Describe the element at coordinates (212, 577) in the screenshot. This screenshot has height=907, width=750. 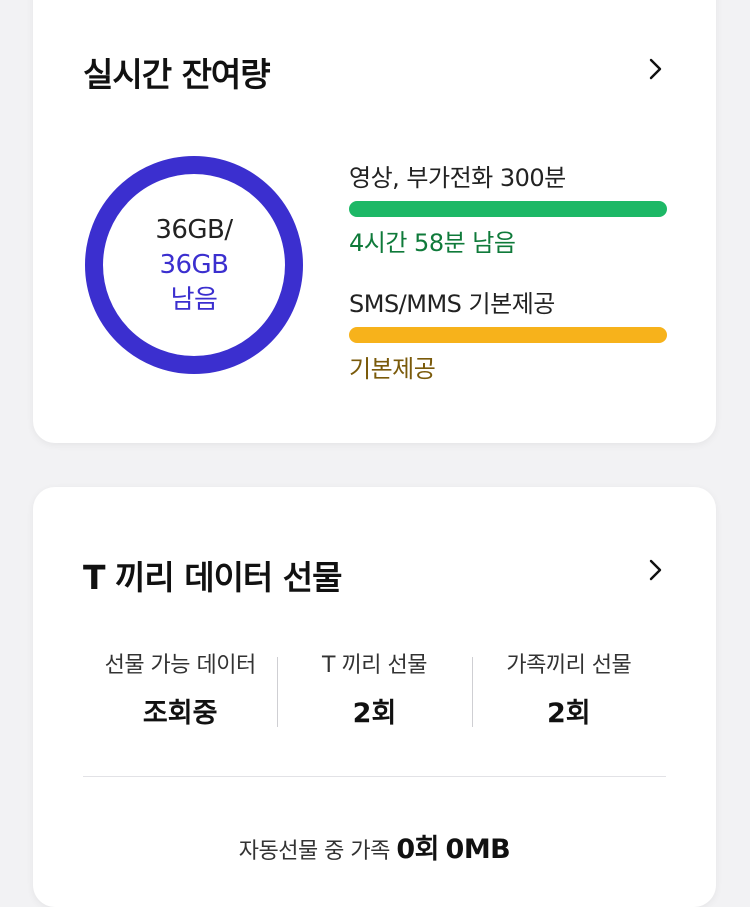
I see `gift-title: T 끼리 데이터 선물` at that location.